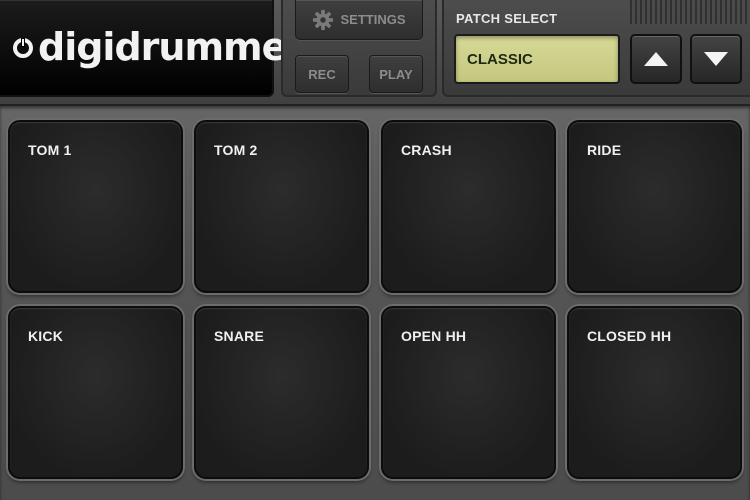  I want to click on pad-label: KICK, so click(46, 336).